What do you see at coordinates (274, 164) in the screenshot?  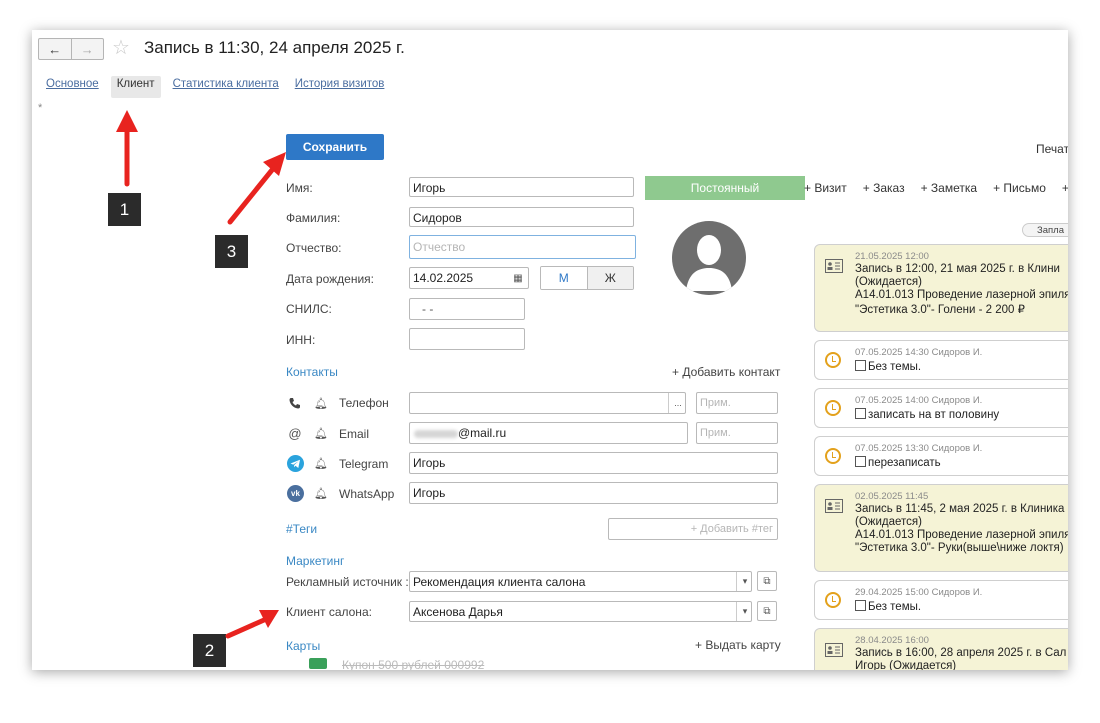 I see `annotation-arrow-3-head` at bounding box center [274, 164].